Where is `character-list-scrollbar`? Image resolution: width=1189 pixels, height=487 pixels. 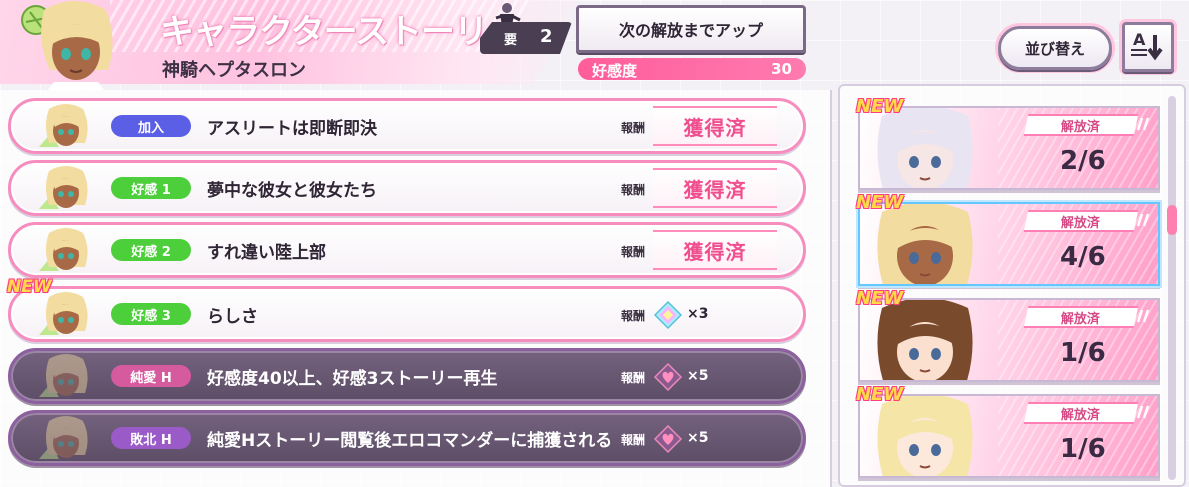
character-list-scrollbar is located at coordinates (1172, 288).